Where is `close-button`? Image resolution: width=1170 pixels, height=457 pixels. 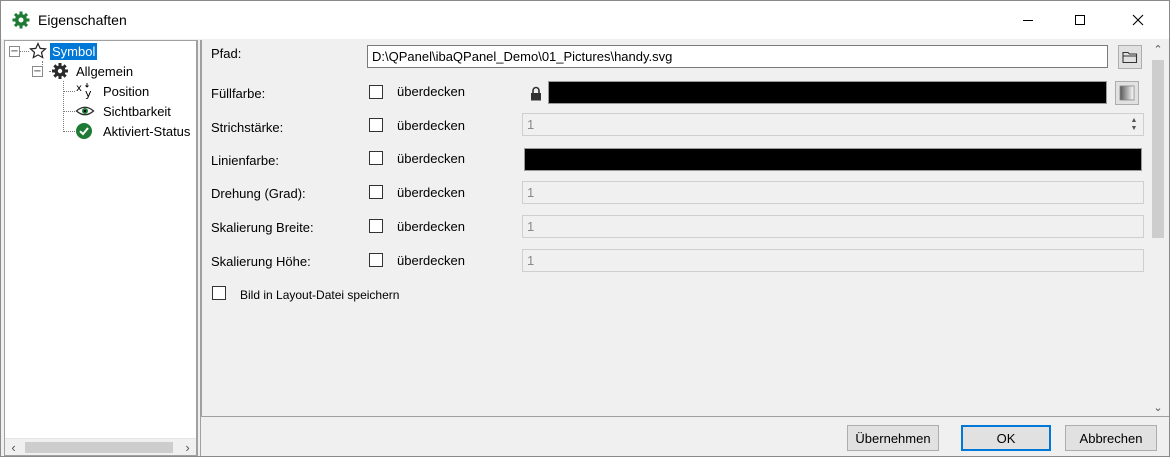 close-button is located at coordinates (1138, 20).